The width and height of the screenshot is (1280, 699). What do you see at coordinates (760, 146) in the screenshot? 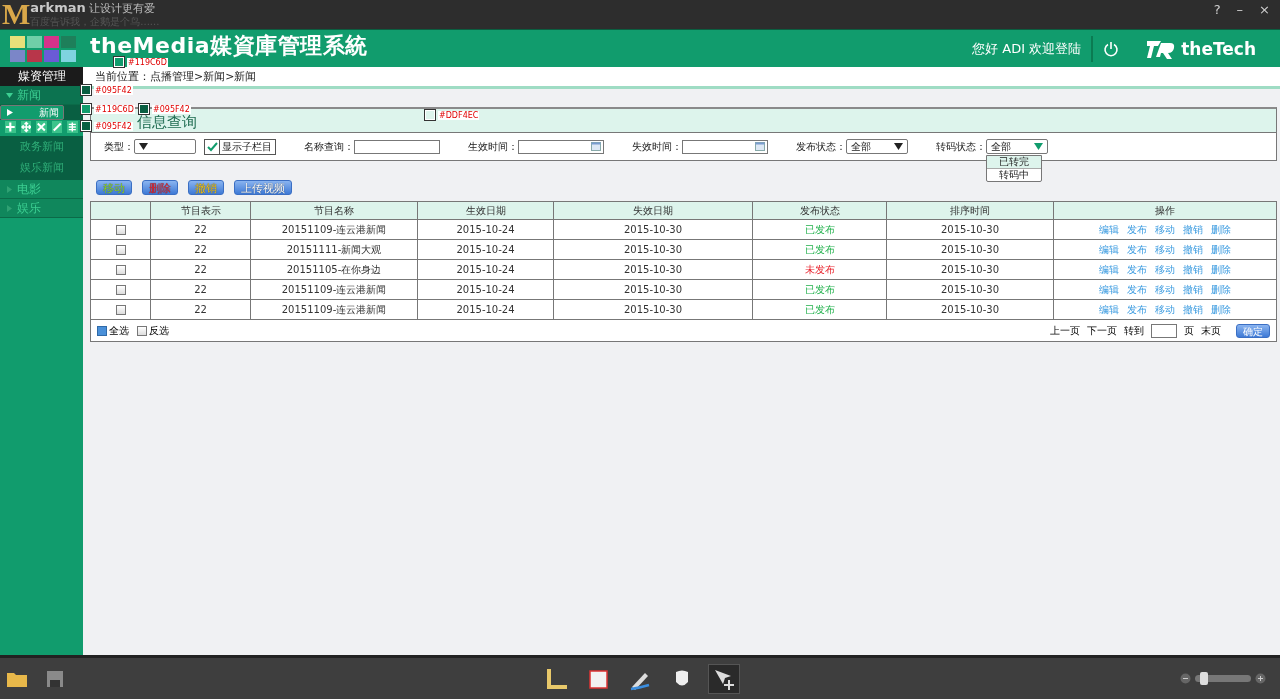
I see `calendar-icon` at bounding box center [760, 146].